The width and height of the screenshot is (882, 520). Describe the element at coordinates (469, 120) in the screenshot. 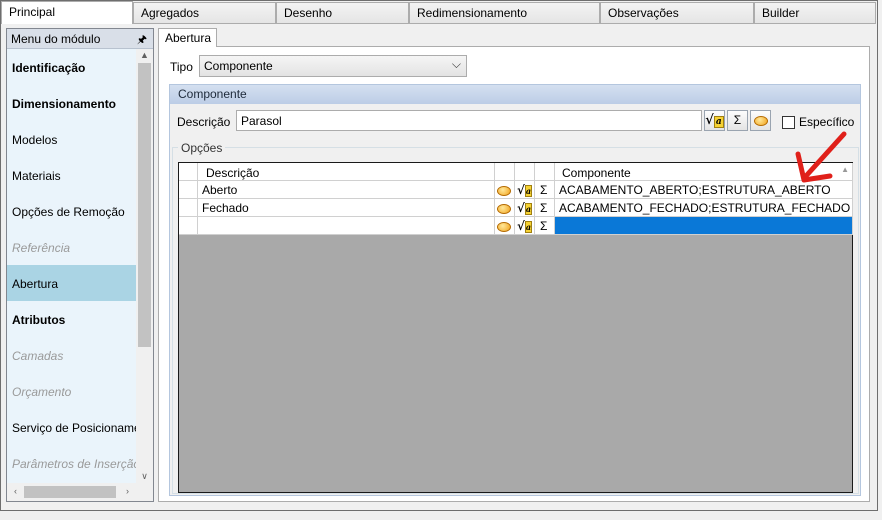

I see `descricao-input: Parasol` at that location.